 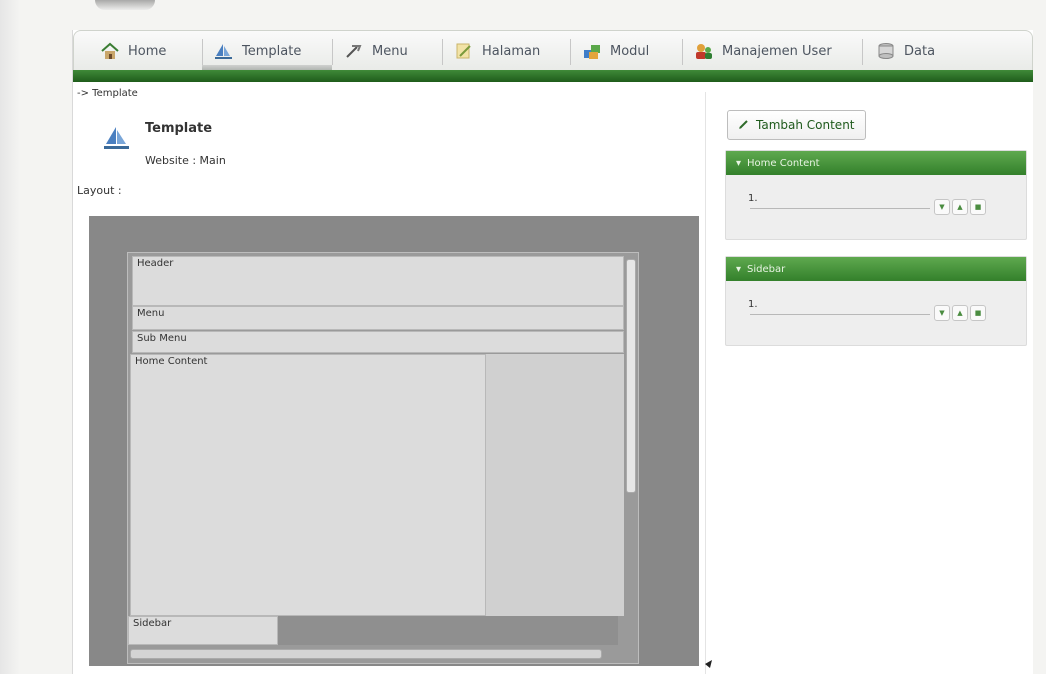 I want to click on nav-label-manajemen-user: Manajemen User, so click(x=777, y=51).